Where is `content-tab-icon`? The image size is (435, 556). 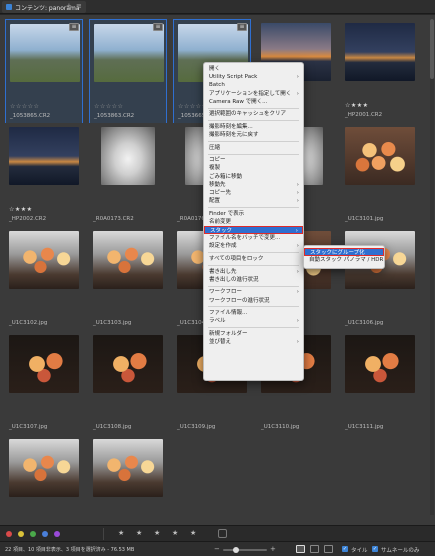
content-tab-icon is located at coordinates (9, 7).